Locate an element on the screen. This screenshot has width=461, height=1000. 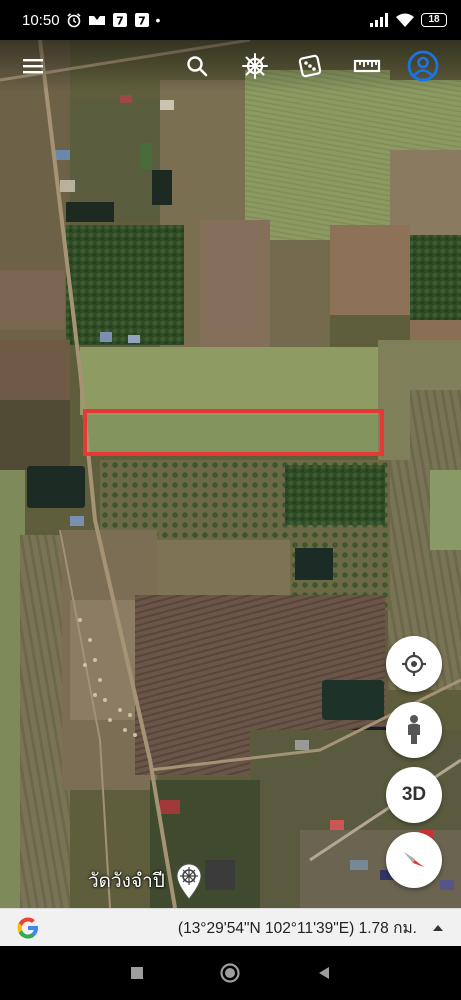
status-time: 10:50 is located at coordinates (41, 20).